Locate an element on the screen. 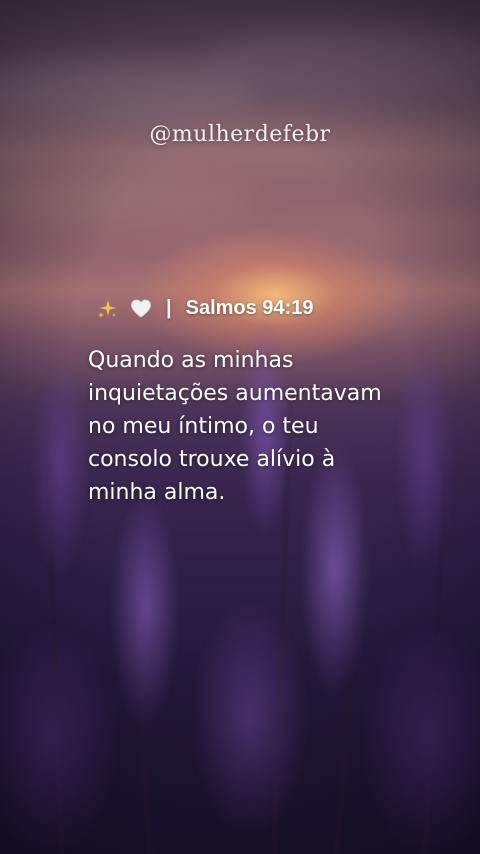 The height and width of the screenshot is (854, 480). account-handle: @mulherdefebr is located at coordinates (240, 134).